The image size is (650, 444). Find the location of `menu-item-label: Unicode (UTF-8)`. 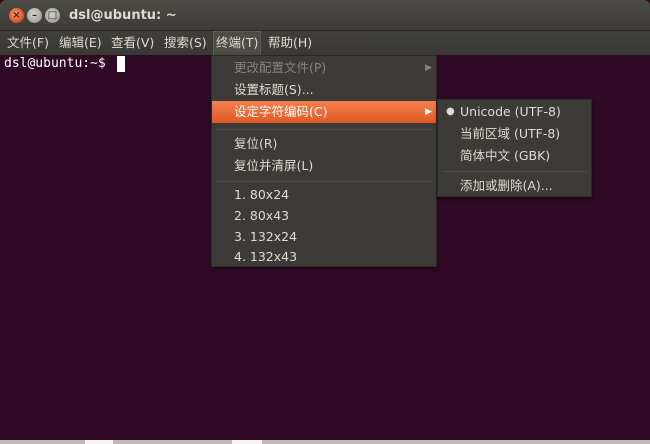

menu-item-label: Unicode (UTF-8) is located at coordinates (510, 111).